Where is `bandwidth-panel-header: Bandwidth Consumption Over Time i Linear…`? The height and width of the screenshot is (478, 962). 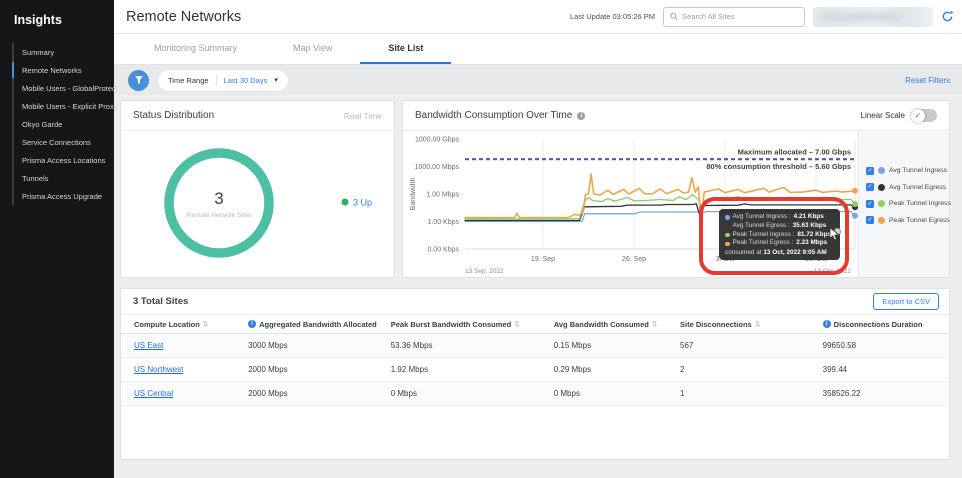
bandwidth-panel-header: Bandwidth Consumption Over Time i Linear… is located at coordinates (676, 116).